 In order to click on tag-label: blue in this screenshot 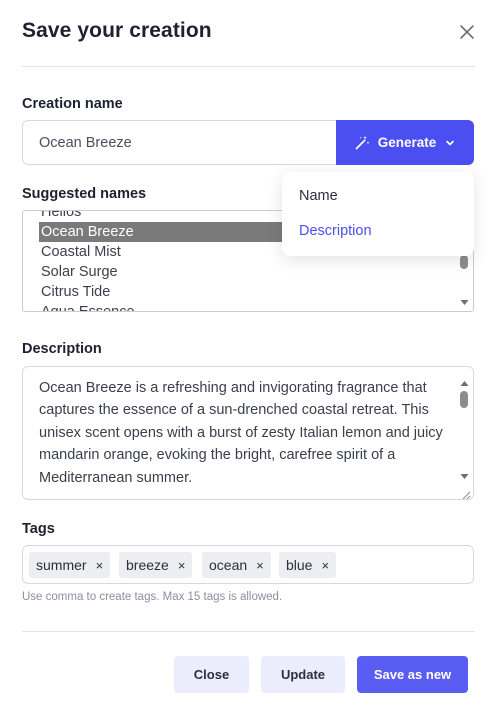, I will do `click(299, 565)`.